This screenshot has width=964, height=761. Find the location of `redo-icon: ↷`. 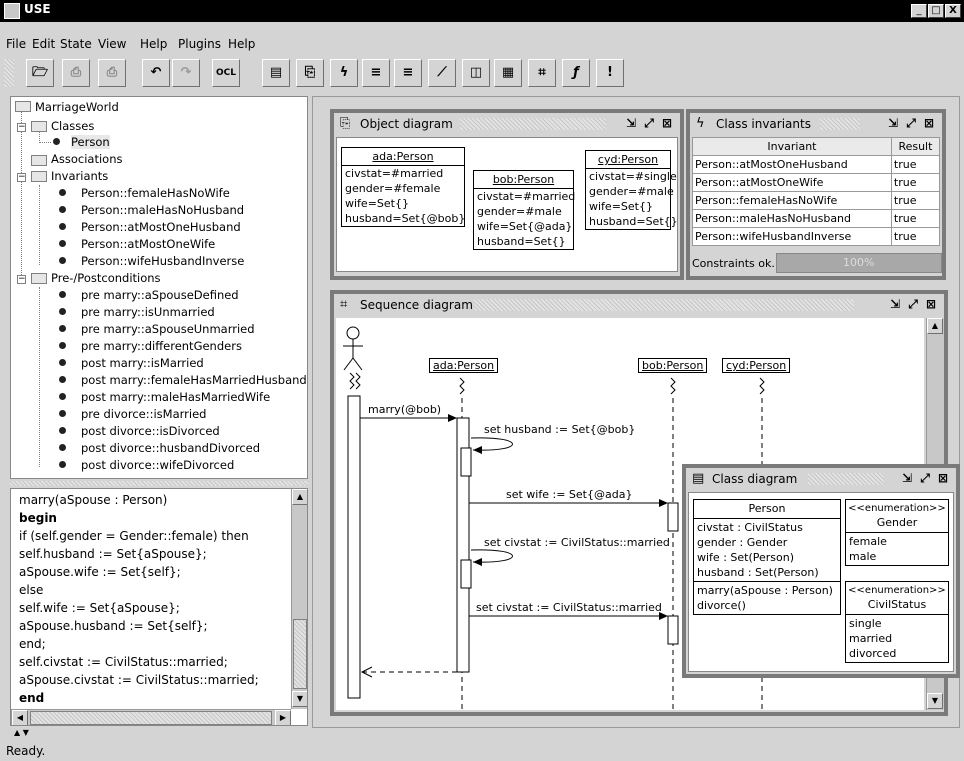

redo-icon: ↷ is located at coordinates (186, 73).